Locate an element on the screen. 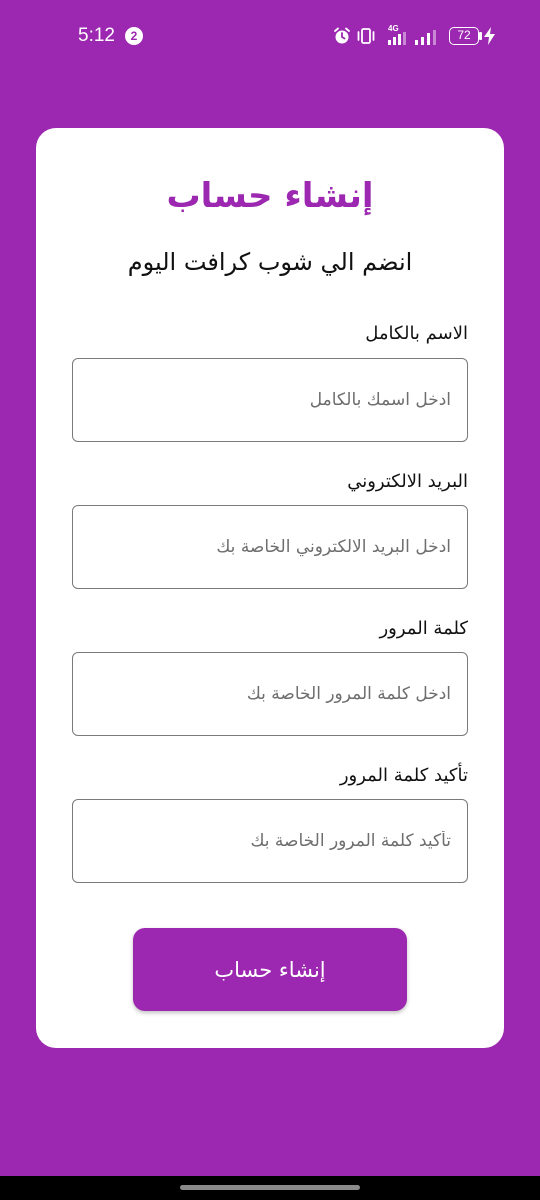  navigation-bar is located at coordinates (270, 1188).